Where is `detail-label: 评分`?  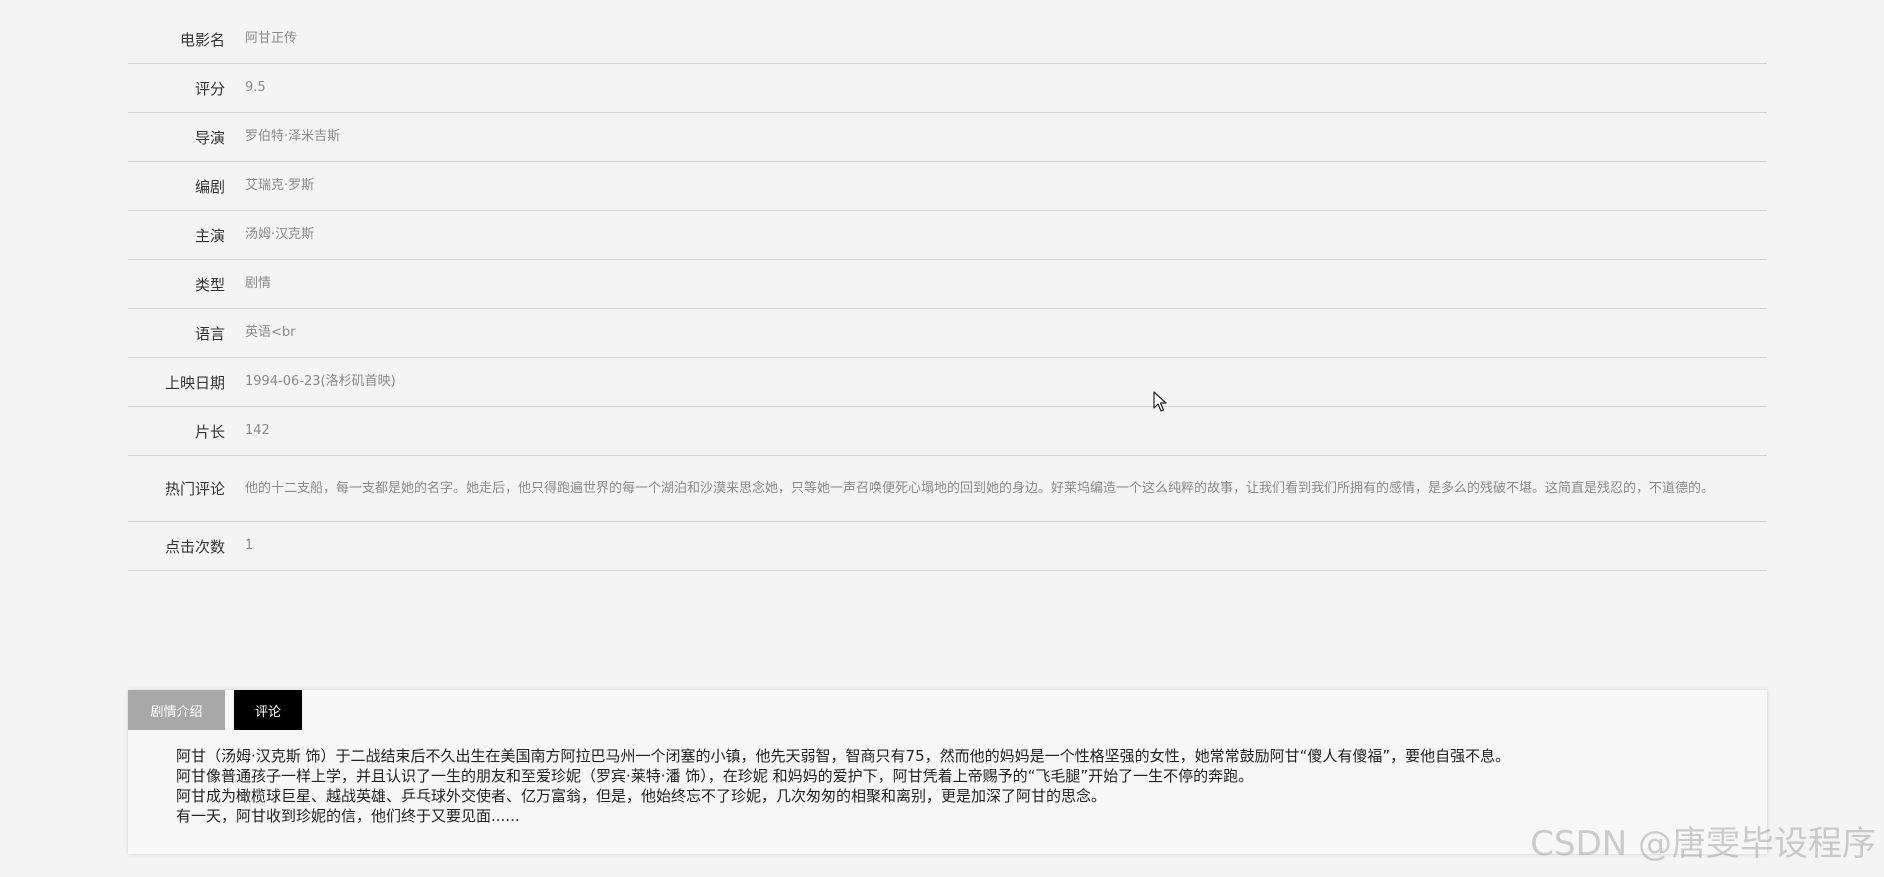 detail-label: 评分 is located at coordinates (209, 88).